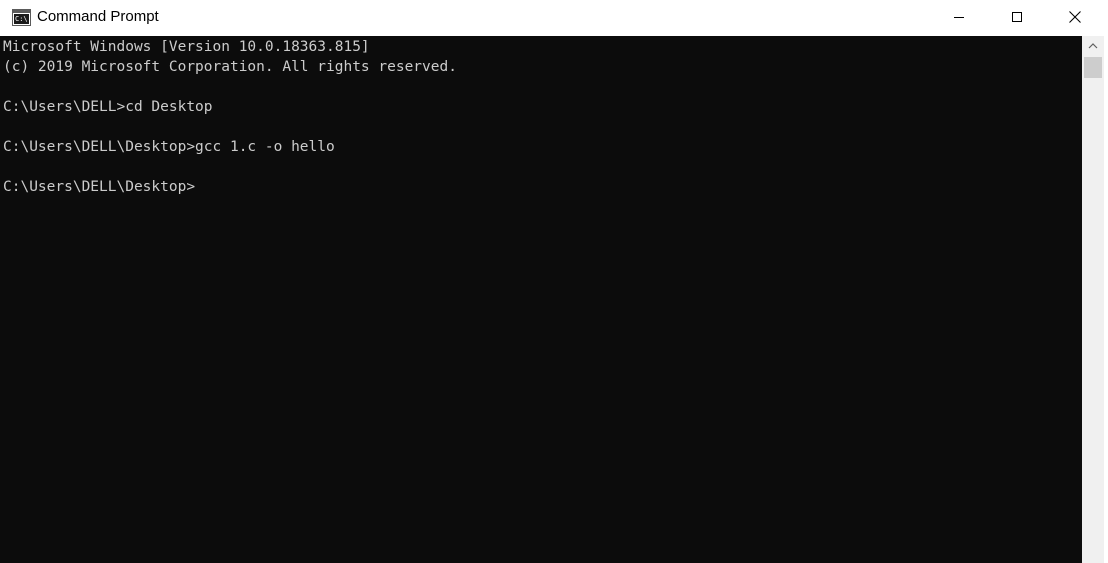 Image resolution: width=1108 pixels, height=563 pixels. I want to click on console-line: C:\Users\DELL\Desktop>gcc 1.c -o hello, so click(169, 147).